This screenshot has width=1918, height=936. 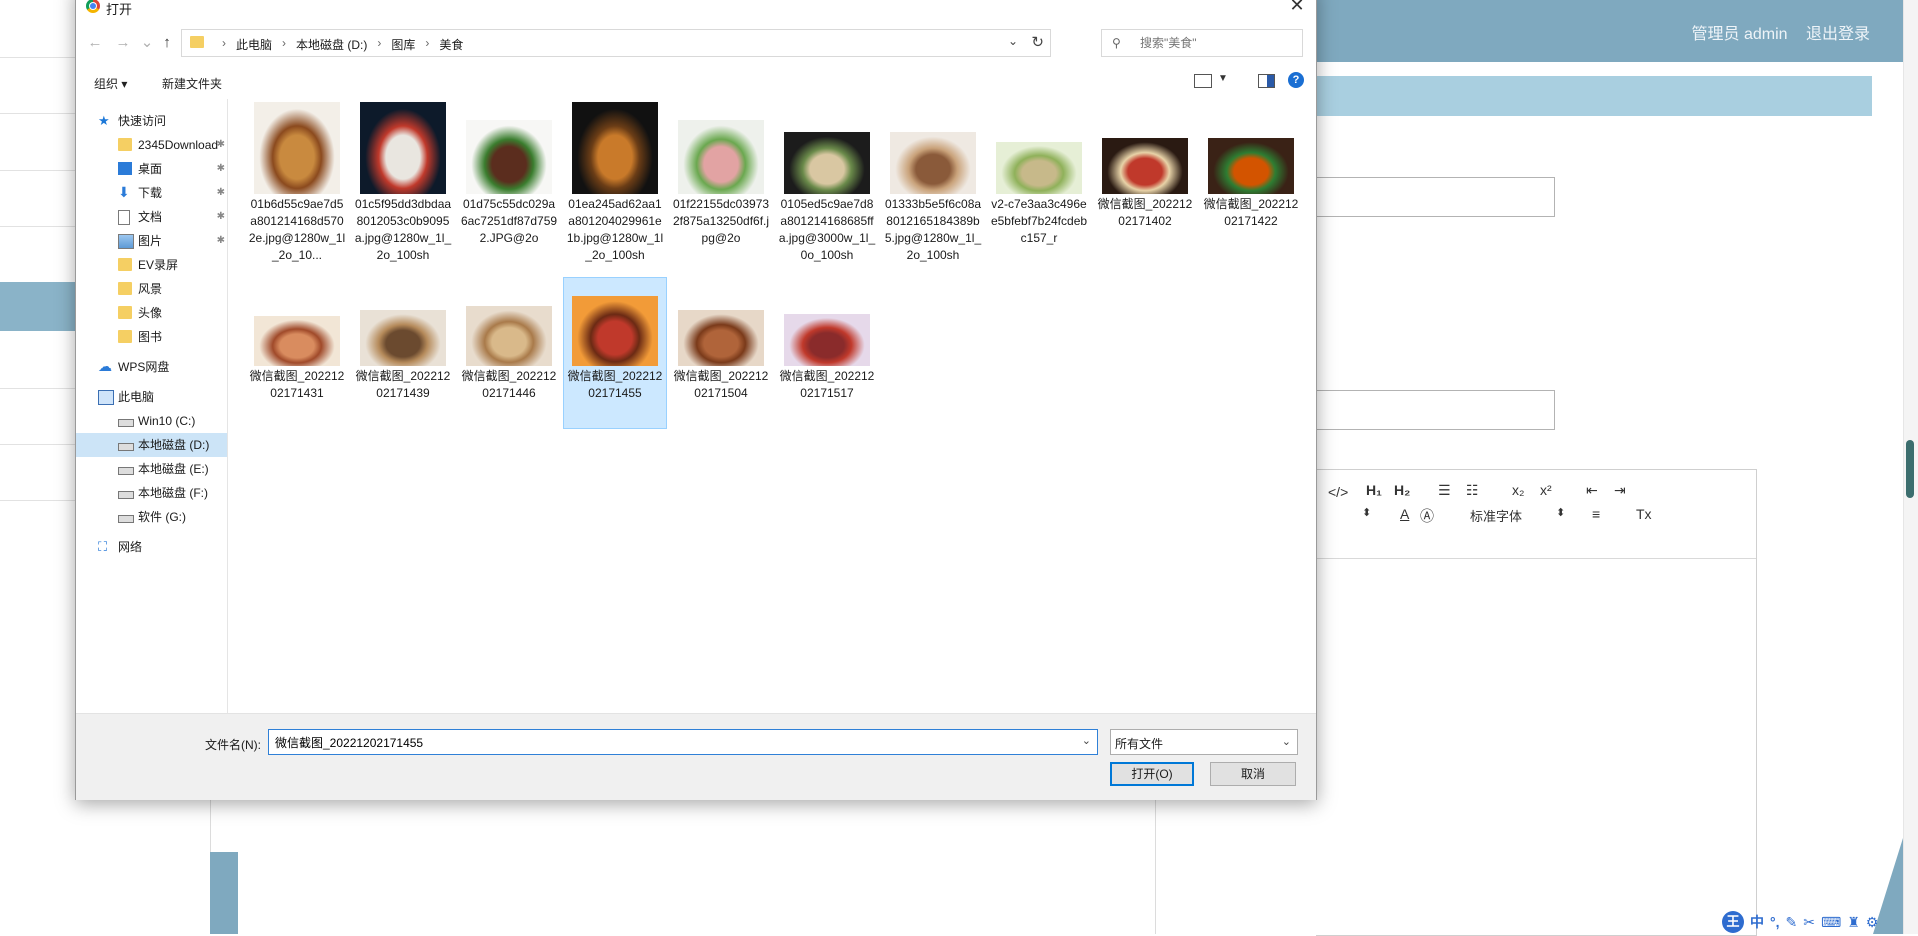 I want to click on breadcrumb-item: 图库, so click(x=403, y=44).